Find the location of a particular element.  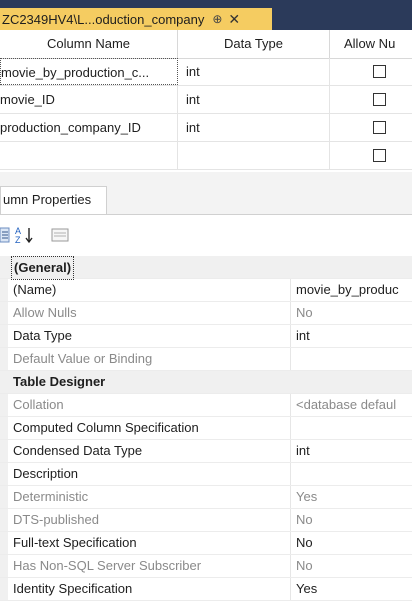

tab-column-properties: umn Properties is located at coordinates (53, 200).